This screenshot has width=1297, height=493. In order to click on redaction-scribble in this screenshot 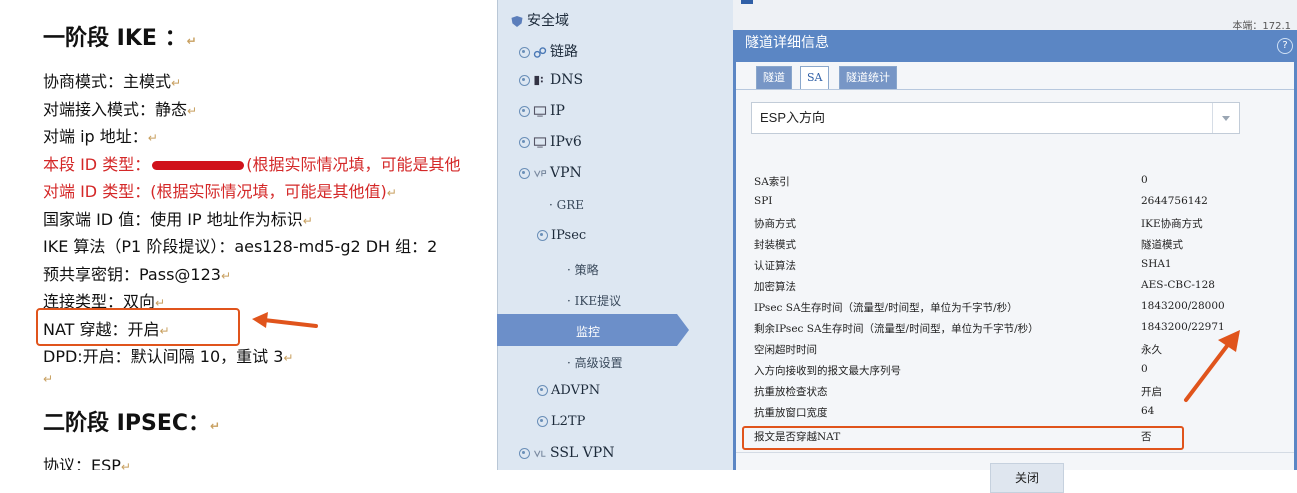, I will do `click(198, 165)`.